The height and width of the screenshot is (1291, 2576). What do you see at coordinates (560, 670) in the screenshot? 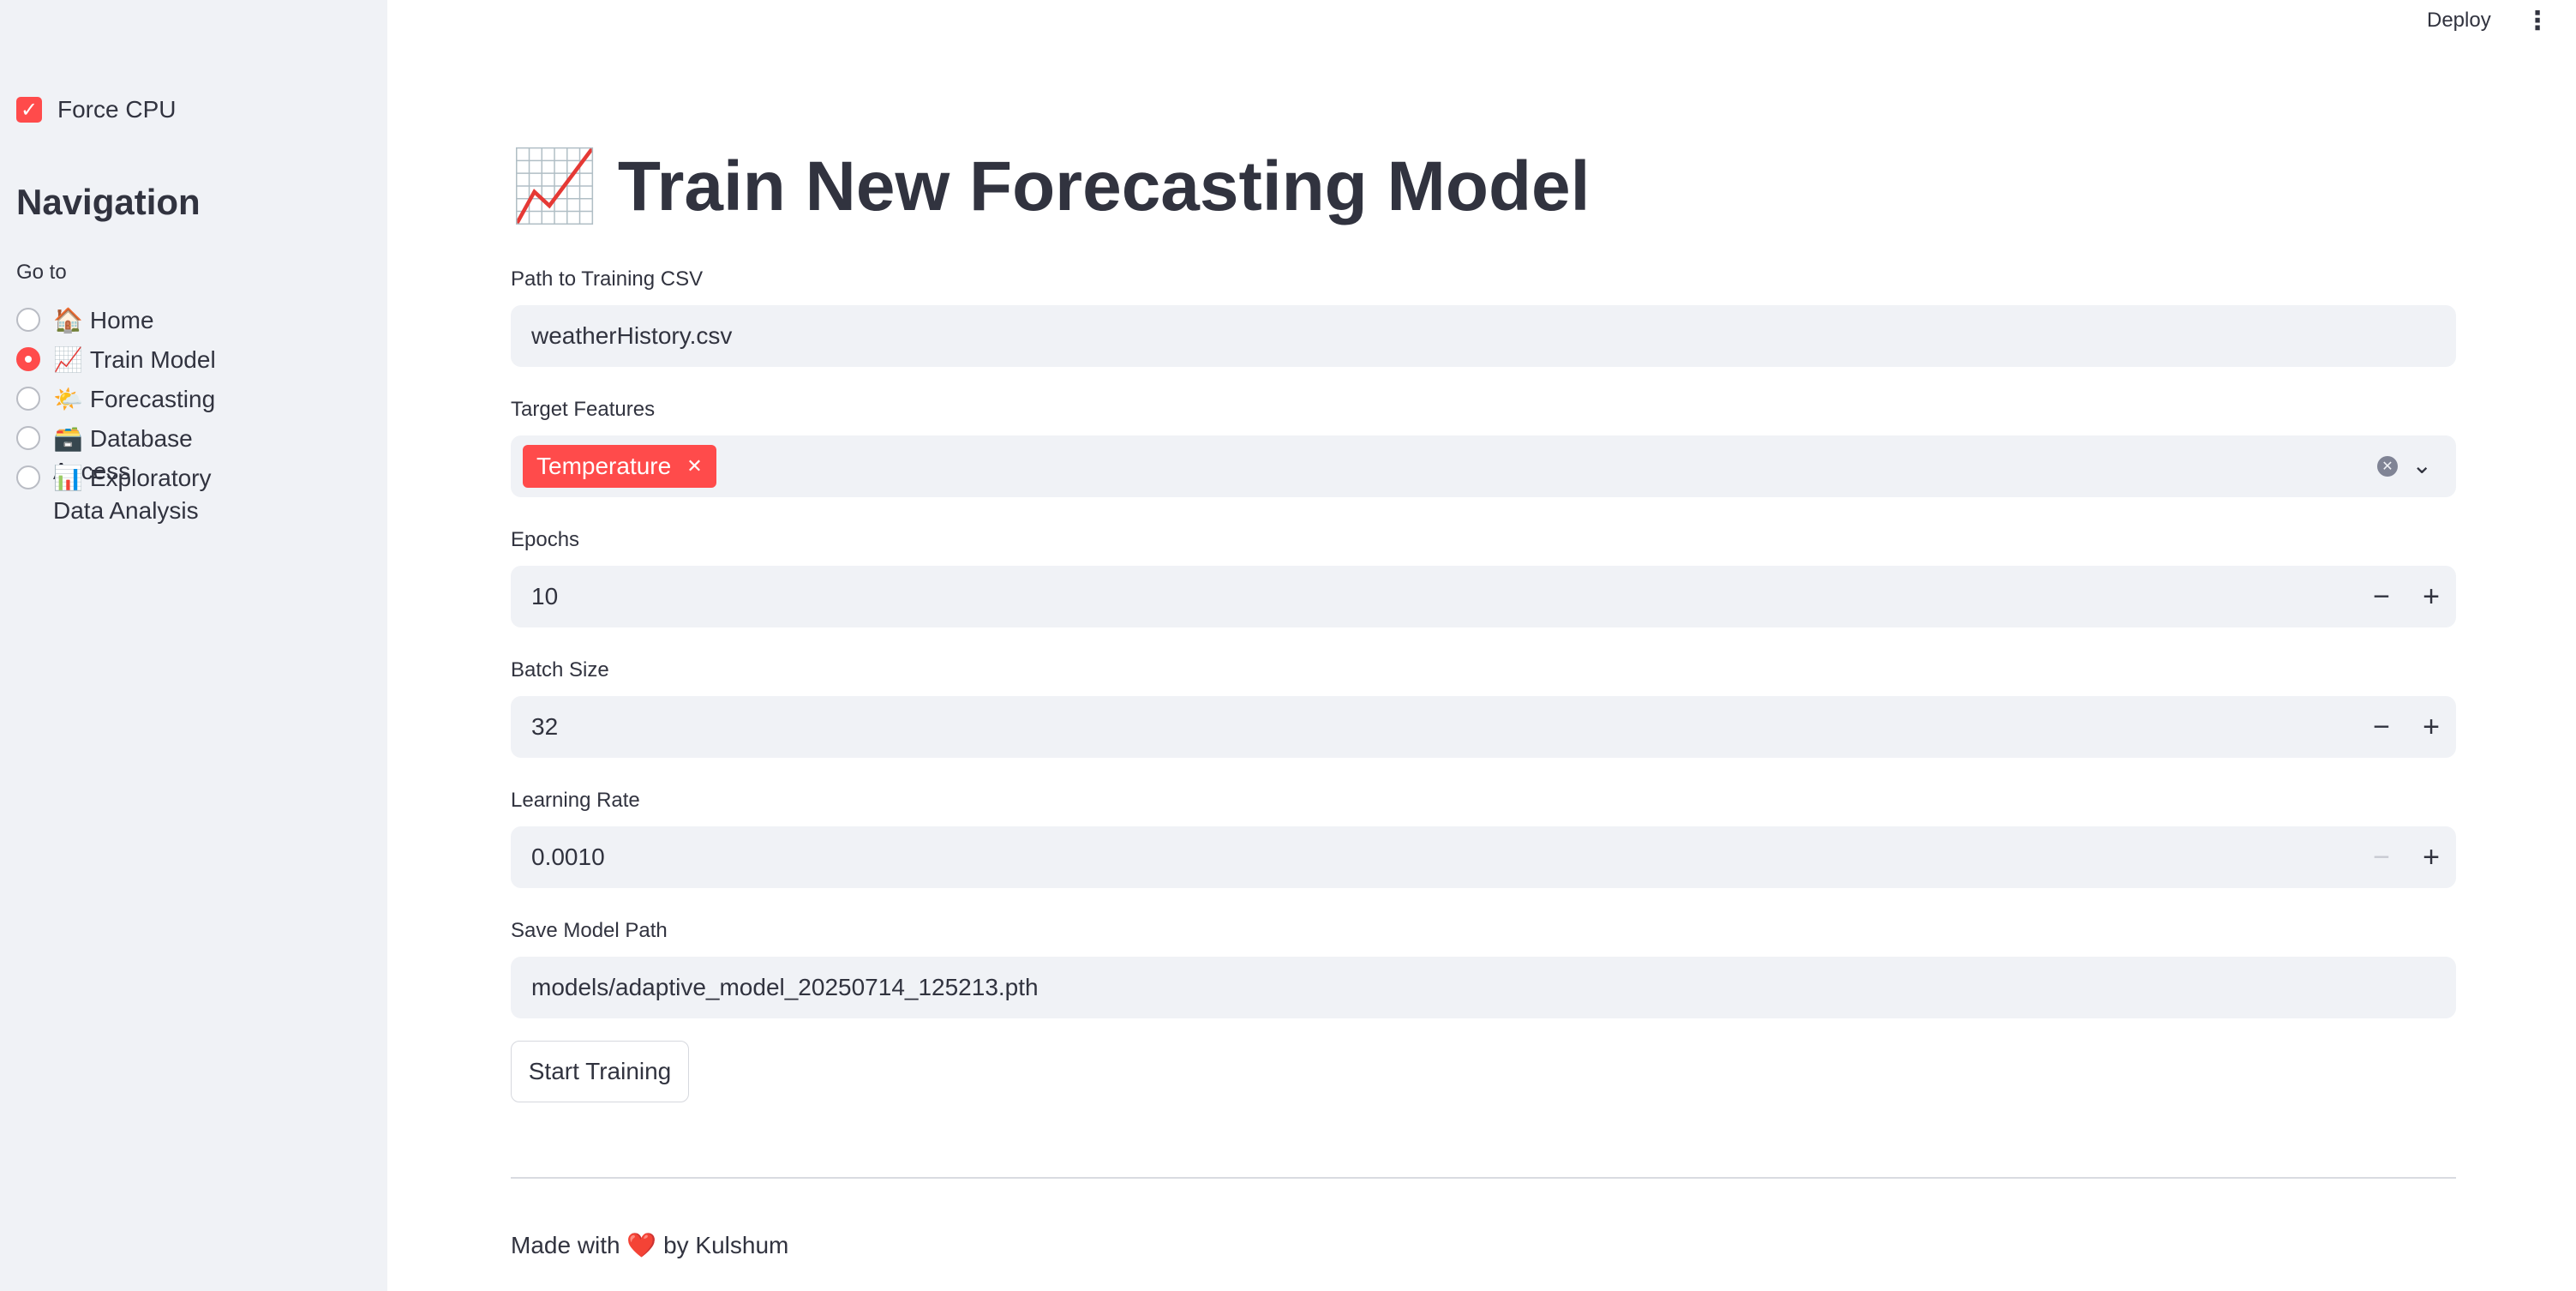
I see `batch-size-label: Batch Size` at bounding box center [560, 670].